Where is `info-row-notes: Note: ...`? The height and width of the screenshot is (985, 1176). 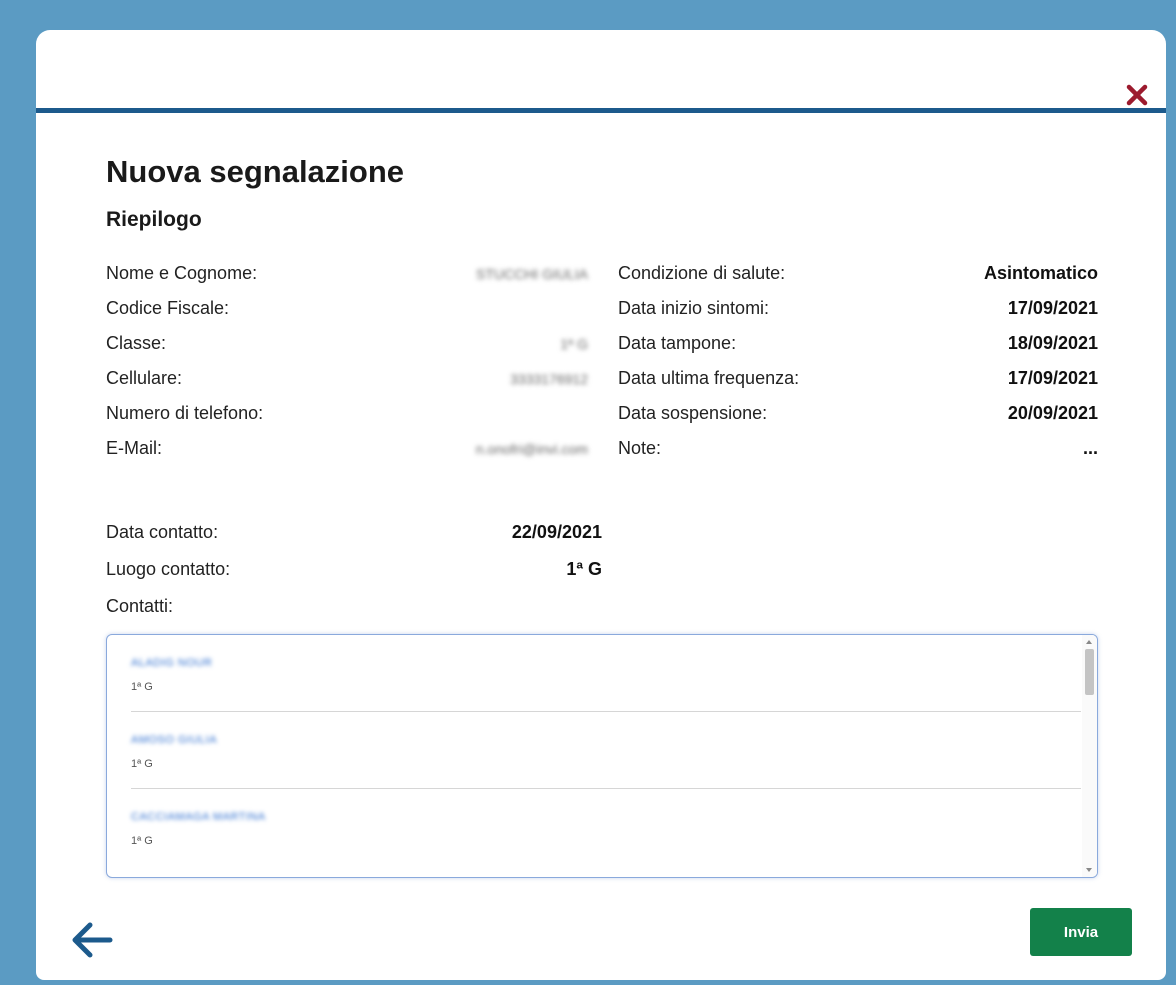 info-row-notes: Note: ... is located at coordinates (858, 448).